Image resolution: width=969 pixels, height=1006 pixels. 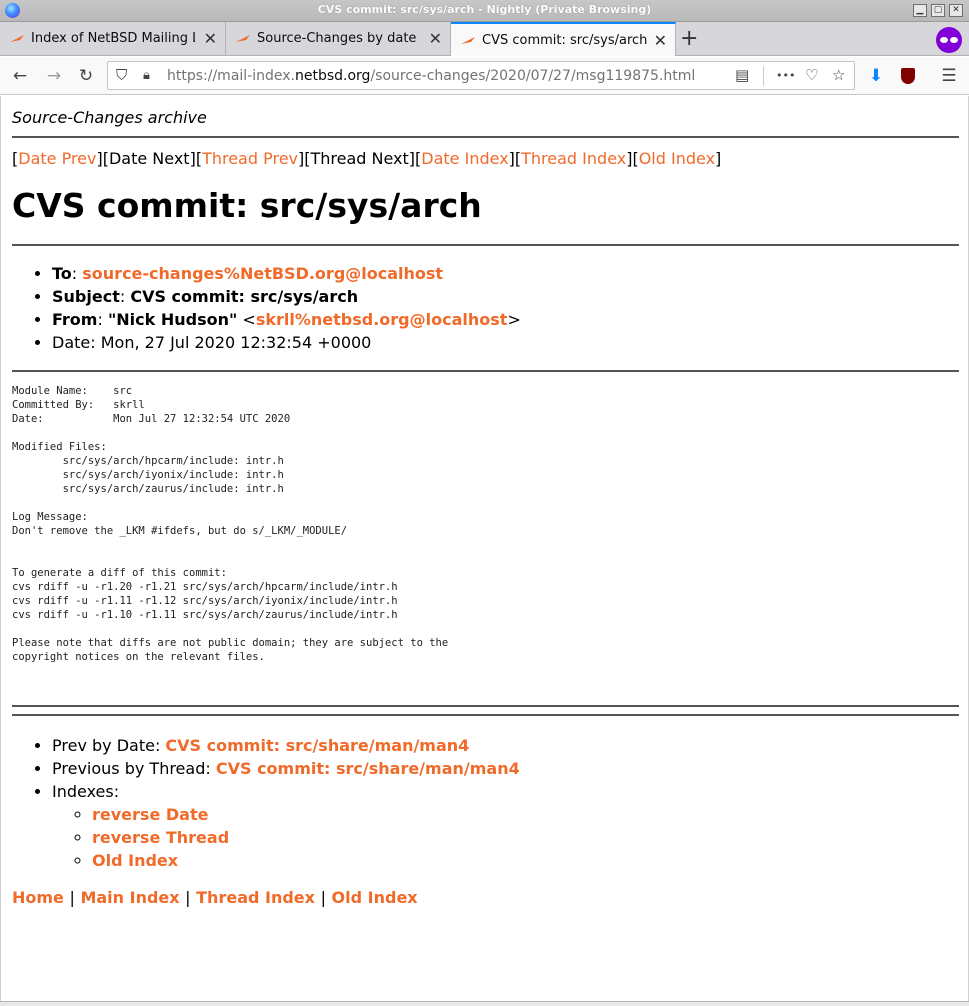 What do you see at coordinates (677, 158) in the screenshot?
I see `old-index-link: Old Index` at bounding box center [677, 158].